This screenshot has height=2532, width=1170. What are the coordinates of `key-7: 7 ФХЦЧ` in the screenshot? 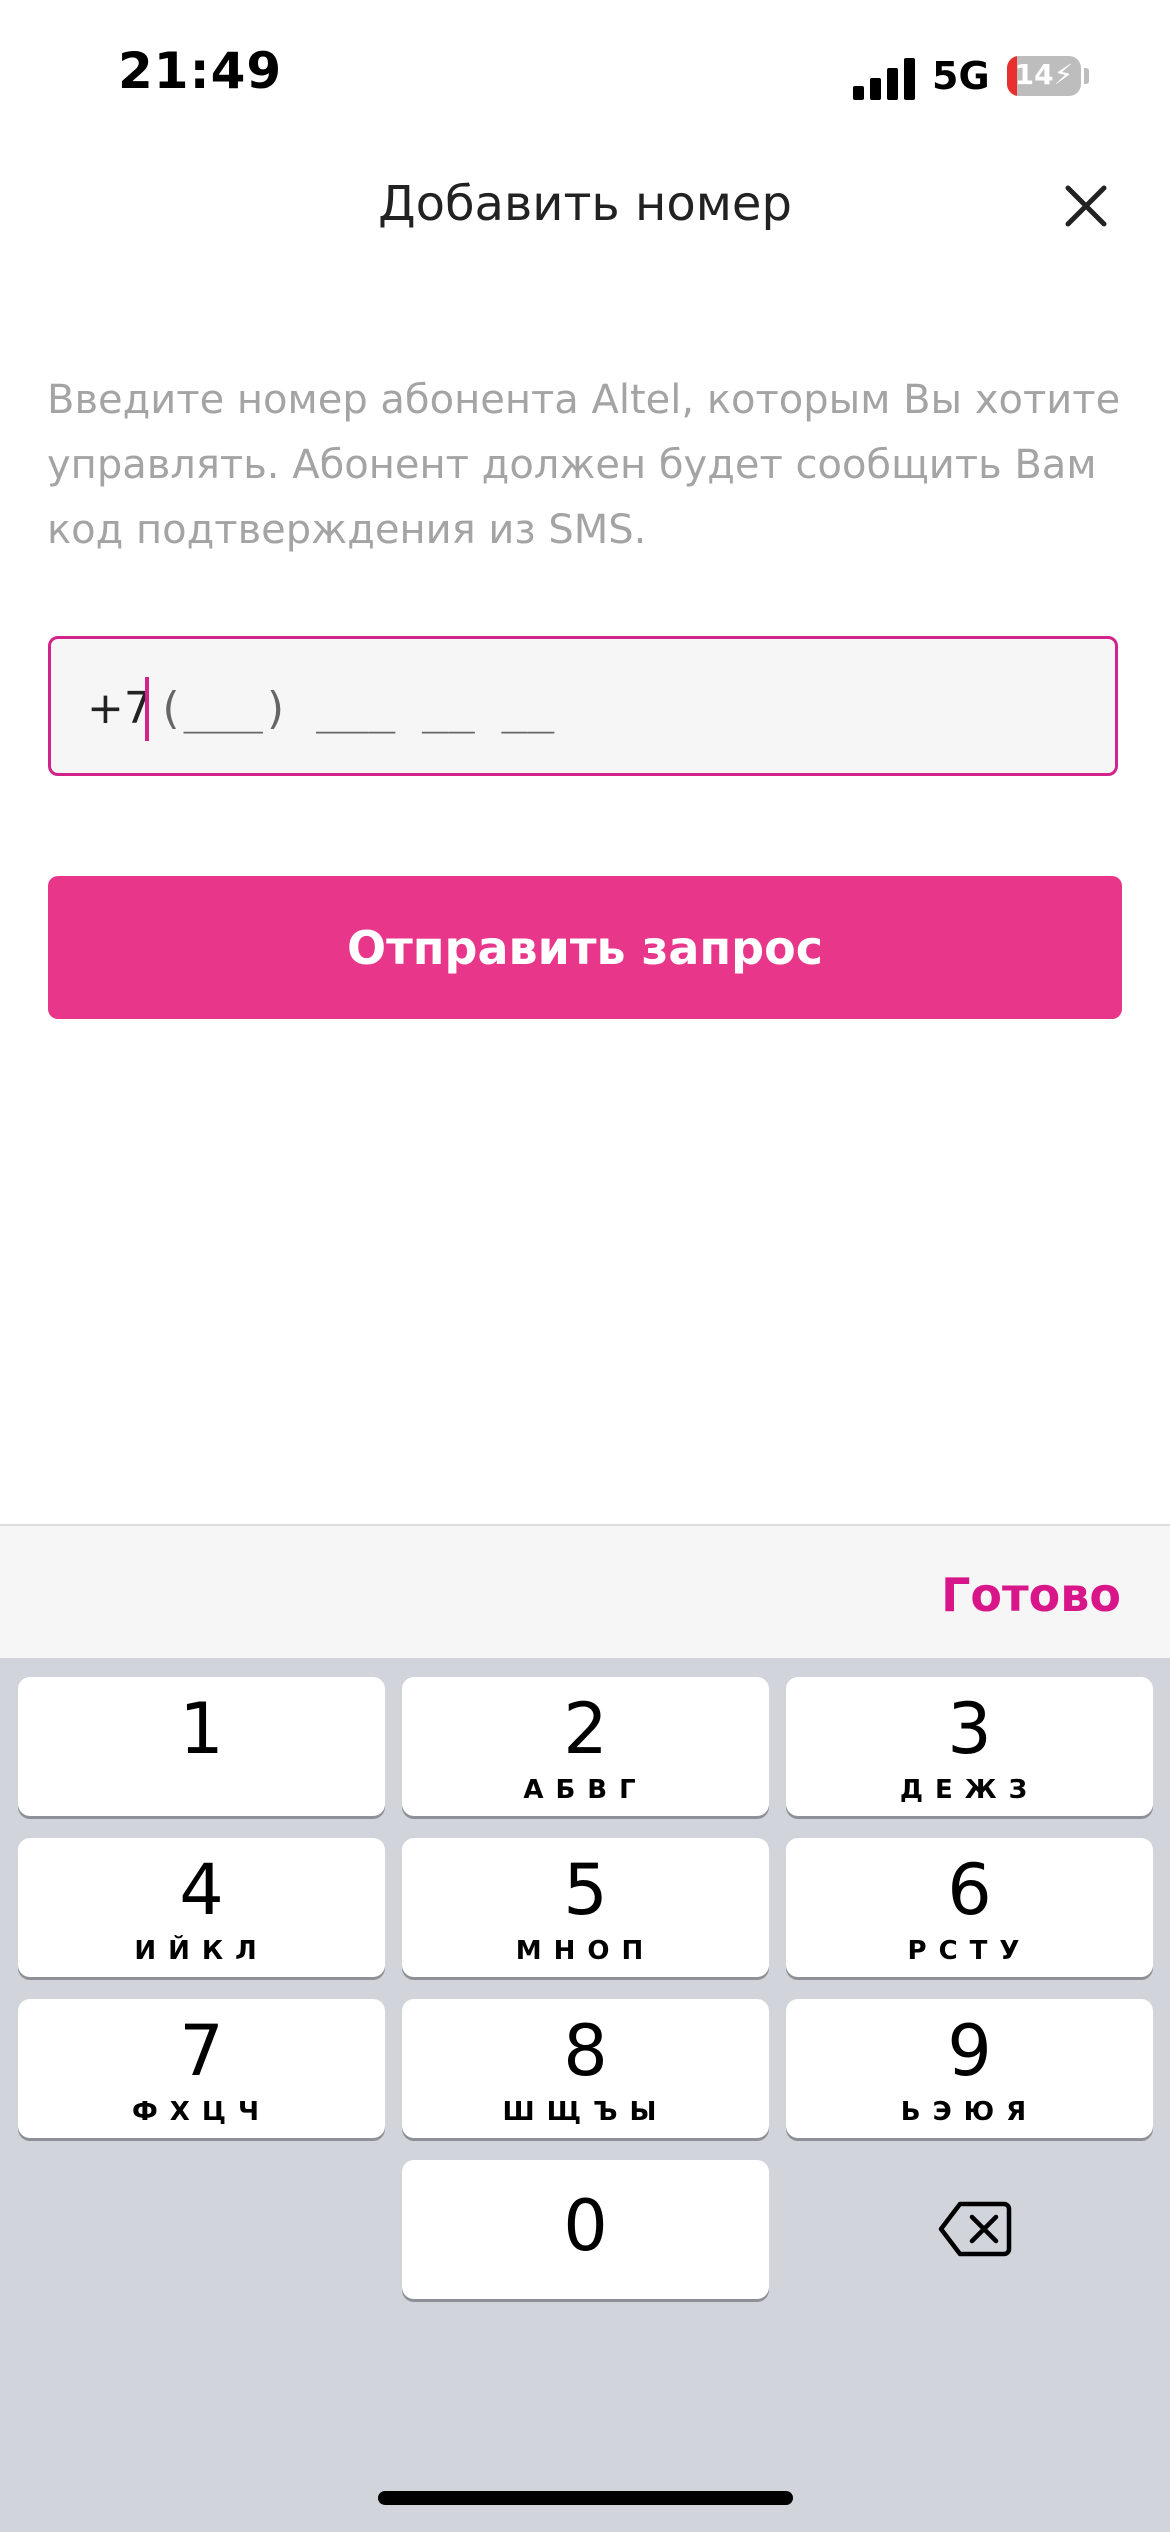 It's located at (201, 2068).